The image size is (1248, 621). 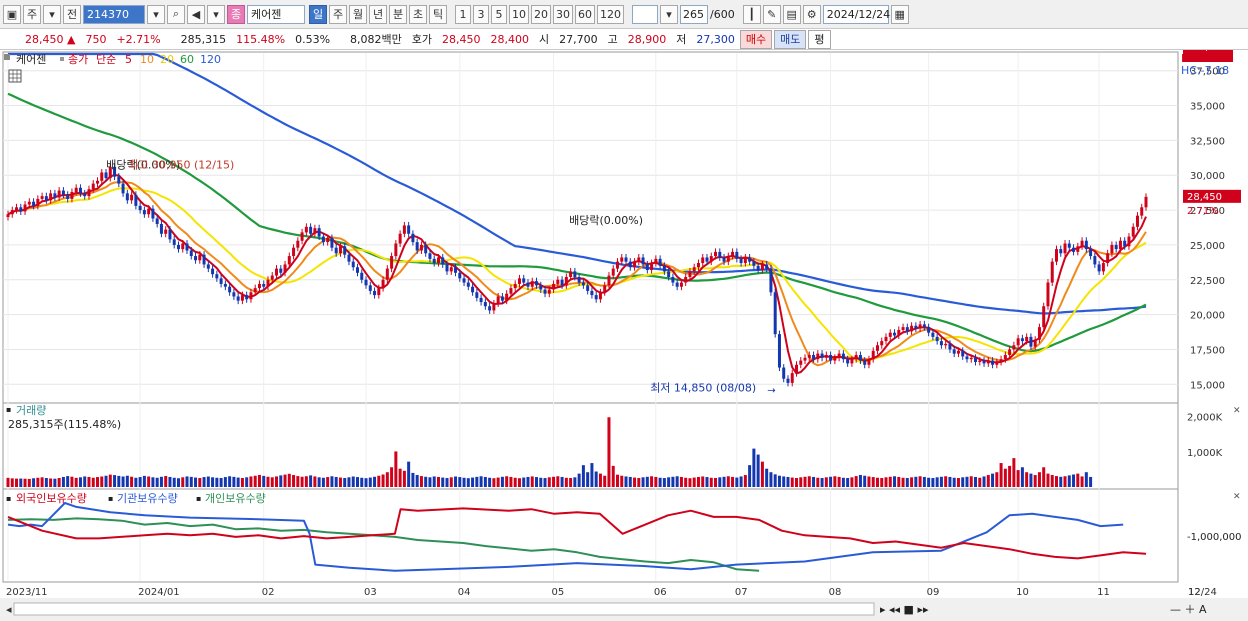 What do you see at coordinates (12, 14) in the screenshot?
I see `window-icon: ▣` at bounding box center [12, 14].